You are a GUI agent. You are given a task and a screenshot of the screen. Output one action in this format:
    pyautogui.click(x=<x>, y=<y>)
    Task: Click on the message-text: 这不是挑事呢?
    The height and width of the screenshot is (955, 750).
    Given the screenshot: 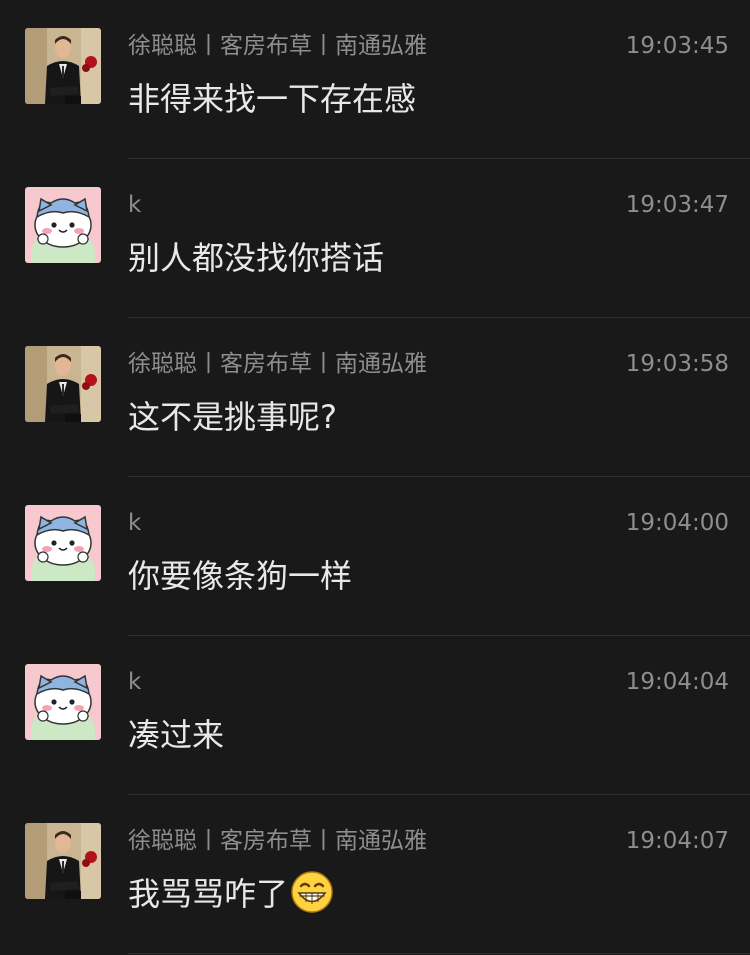 What is the action you would take?
    pyautogui.click(x=232, y=417)
    